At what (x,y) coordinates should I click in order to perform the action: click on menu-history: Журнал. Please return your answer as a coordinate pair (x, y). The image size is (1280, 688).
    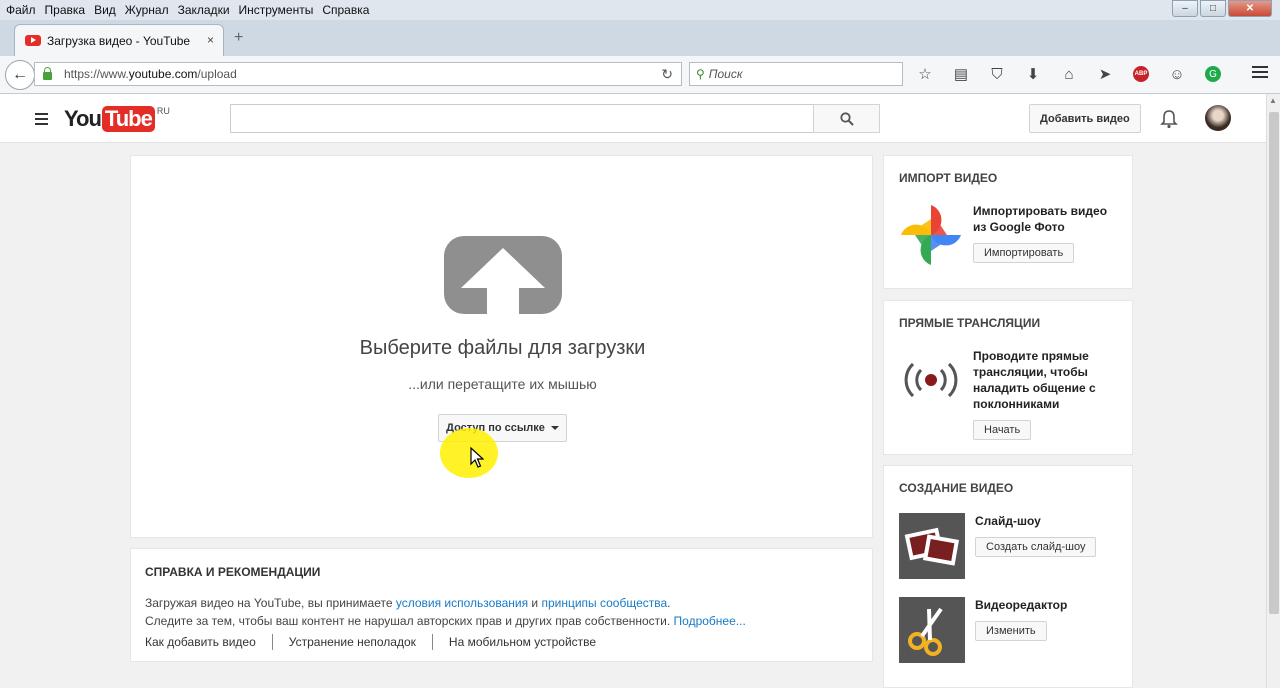
    Looking at the image, I should click on (147, 10).